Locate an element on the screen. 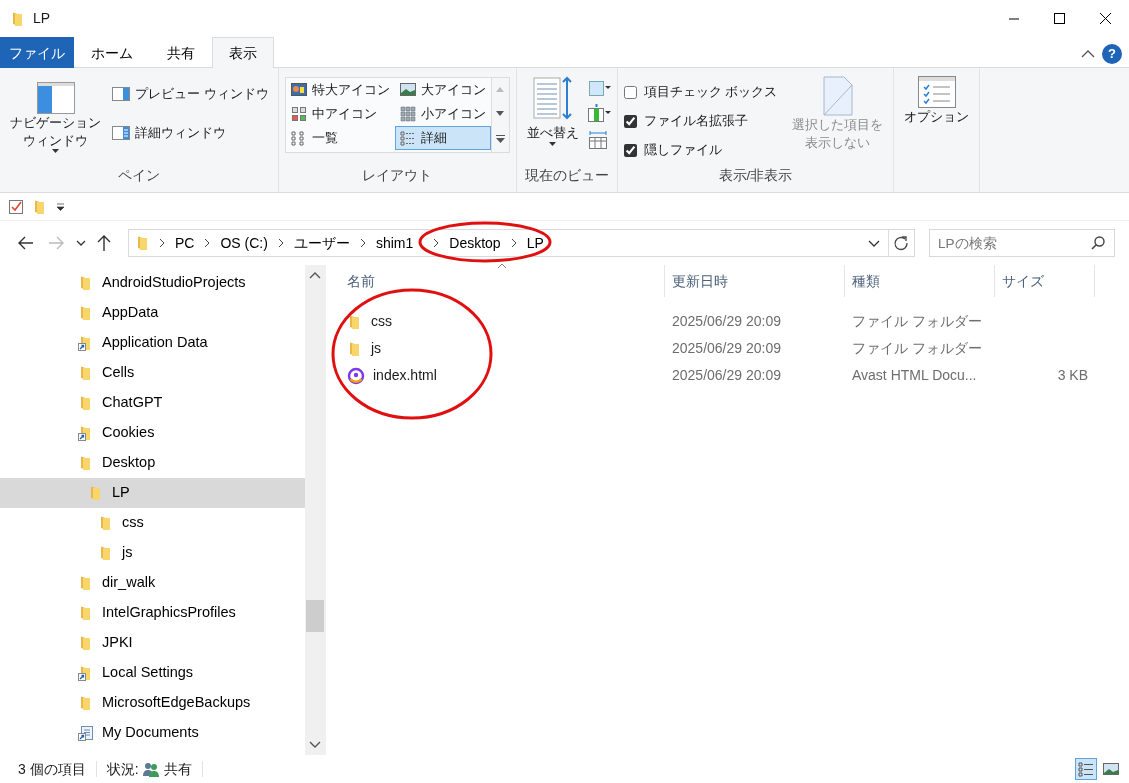  ribbon-large-button: ナビゲーション ウィンドウ is located at coordinates (55, 123).